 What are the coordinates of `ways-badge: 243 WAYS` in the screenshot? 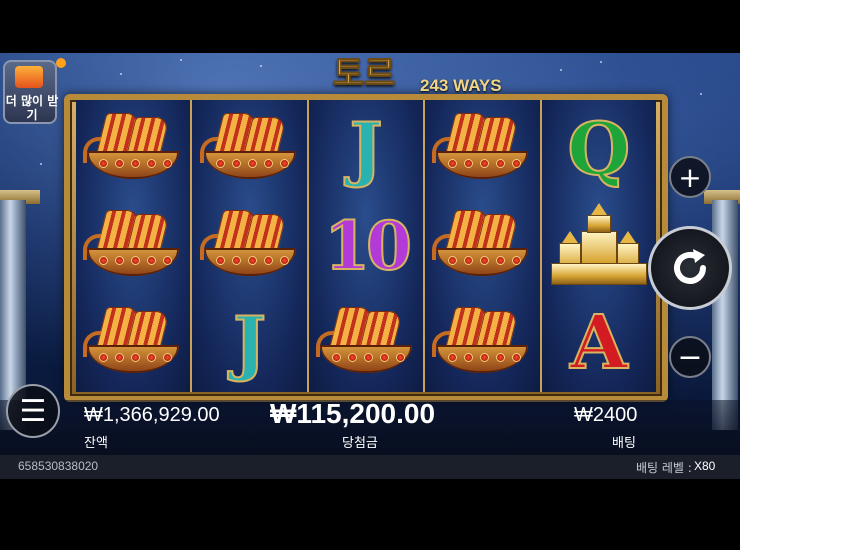 It's located at (461, 85).